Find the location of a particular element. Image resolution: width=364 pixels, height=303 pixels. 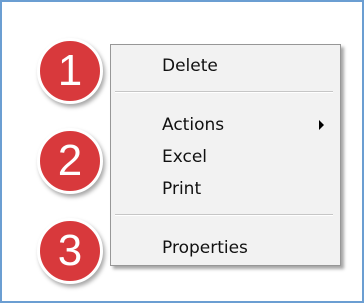

menu-item-print: Print is located at coordinates (225, 189).